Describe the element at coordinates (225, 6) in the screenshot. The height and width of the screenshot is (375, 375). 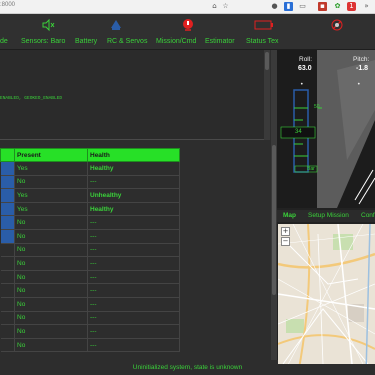
I see `bookmark-star-icon: ☆` at that location.